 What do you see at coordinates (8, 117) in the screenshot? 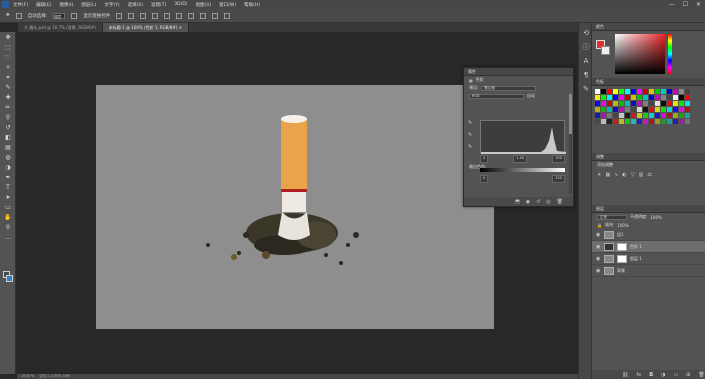
I see `clone-stamp-tool-icon: ⚲` at bounding box center [8, 117].